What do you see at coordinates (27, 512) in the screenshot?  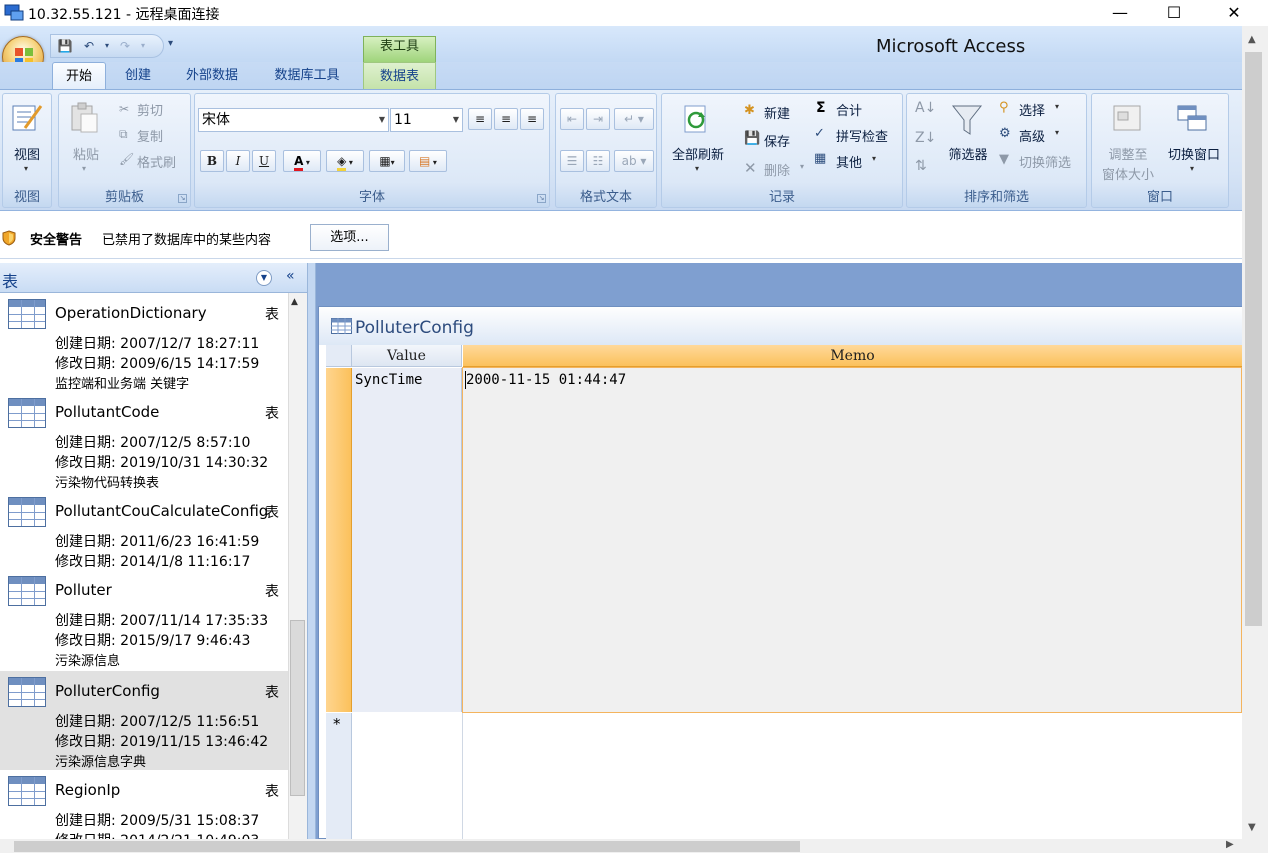 I see `table-icon` at bounding box center [27, 512].